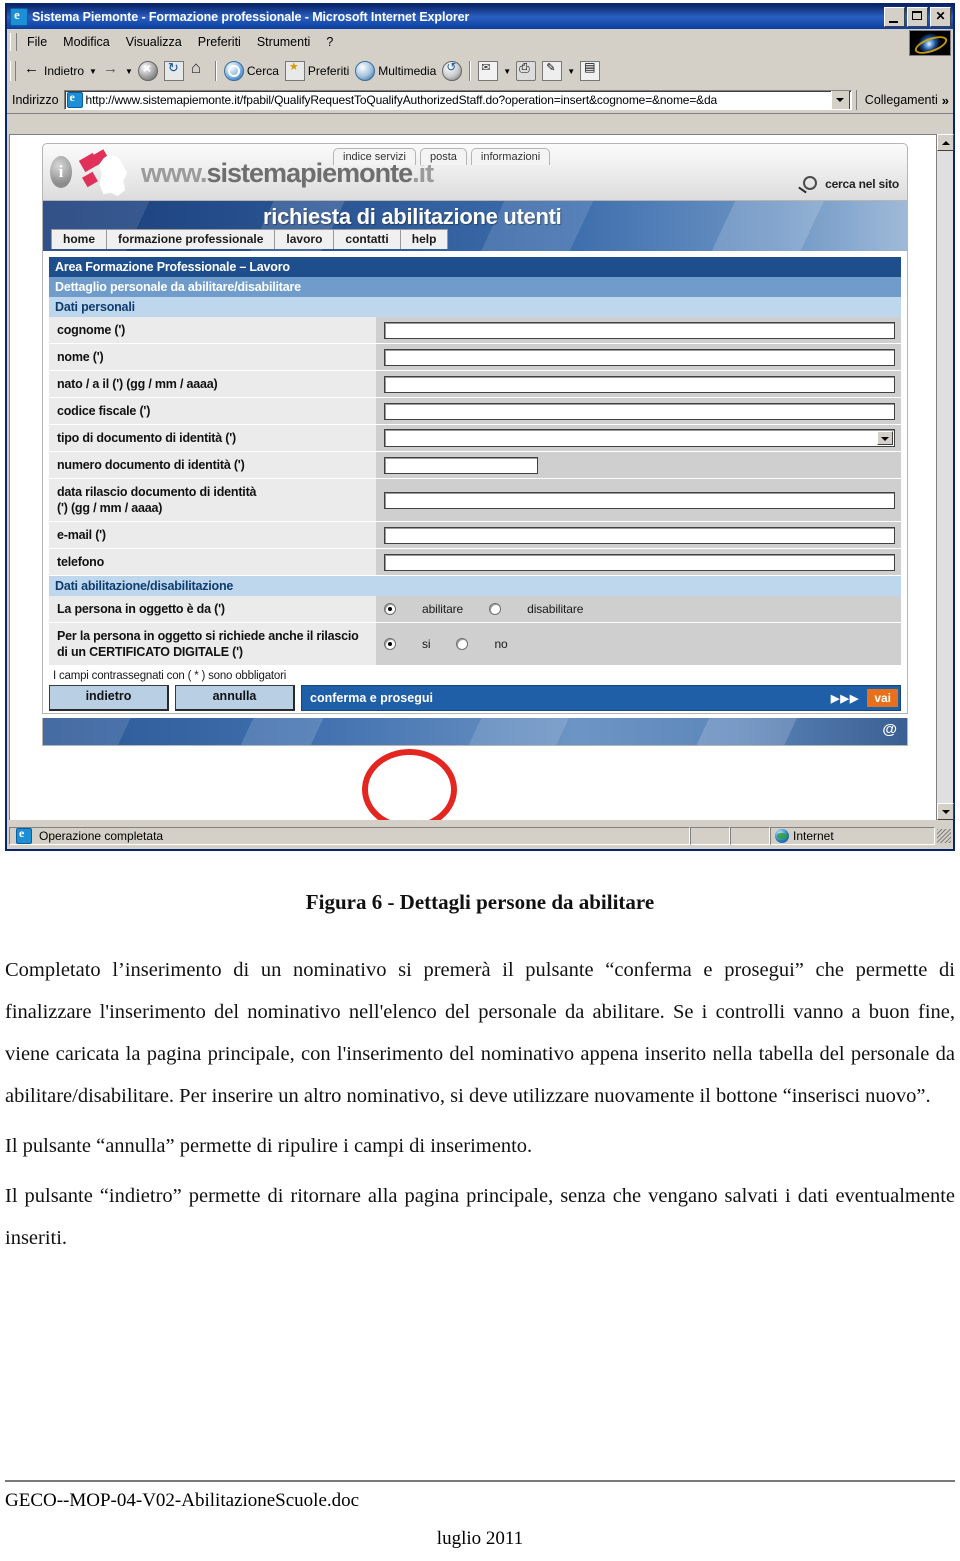  What do you see at coordinates (443, 156) in the screenshot?
I see `tab-posta: posta` at bounding box center [443, 156].